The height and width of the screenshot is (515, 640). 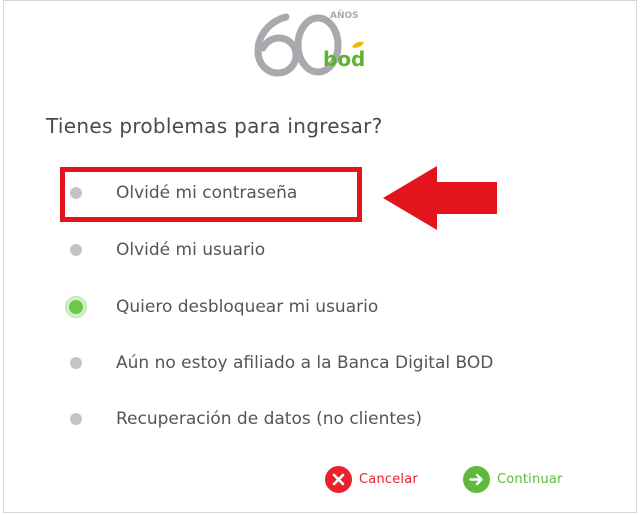 What do you see at coordinates (344, 15) in the screenshot?
I see `logo-years-text: AÑOS` at bounding box center [344, 15].